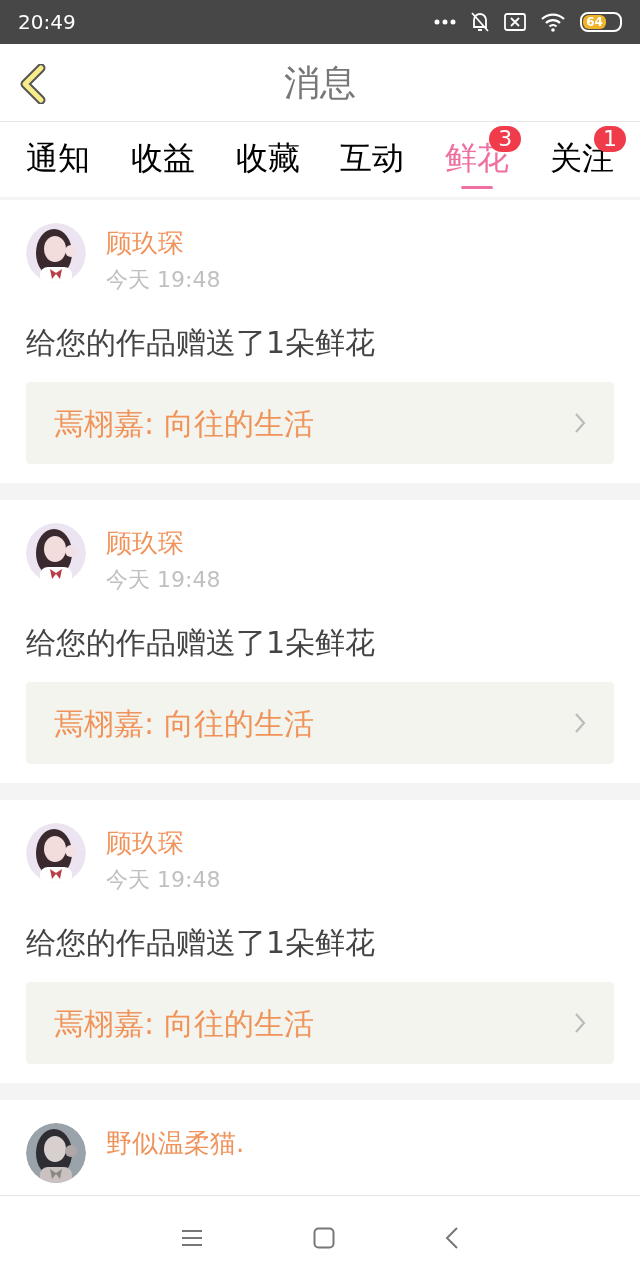 This screenshot has height=1280, width=640. I want to click on status-time: 20:49, so click(47, 22).